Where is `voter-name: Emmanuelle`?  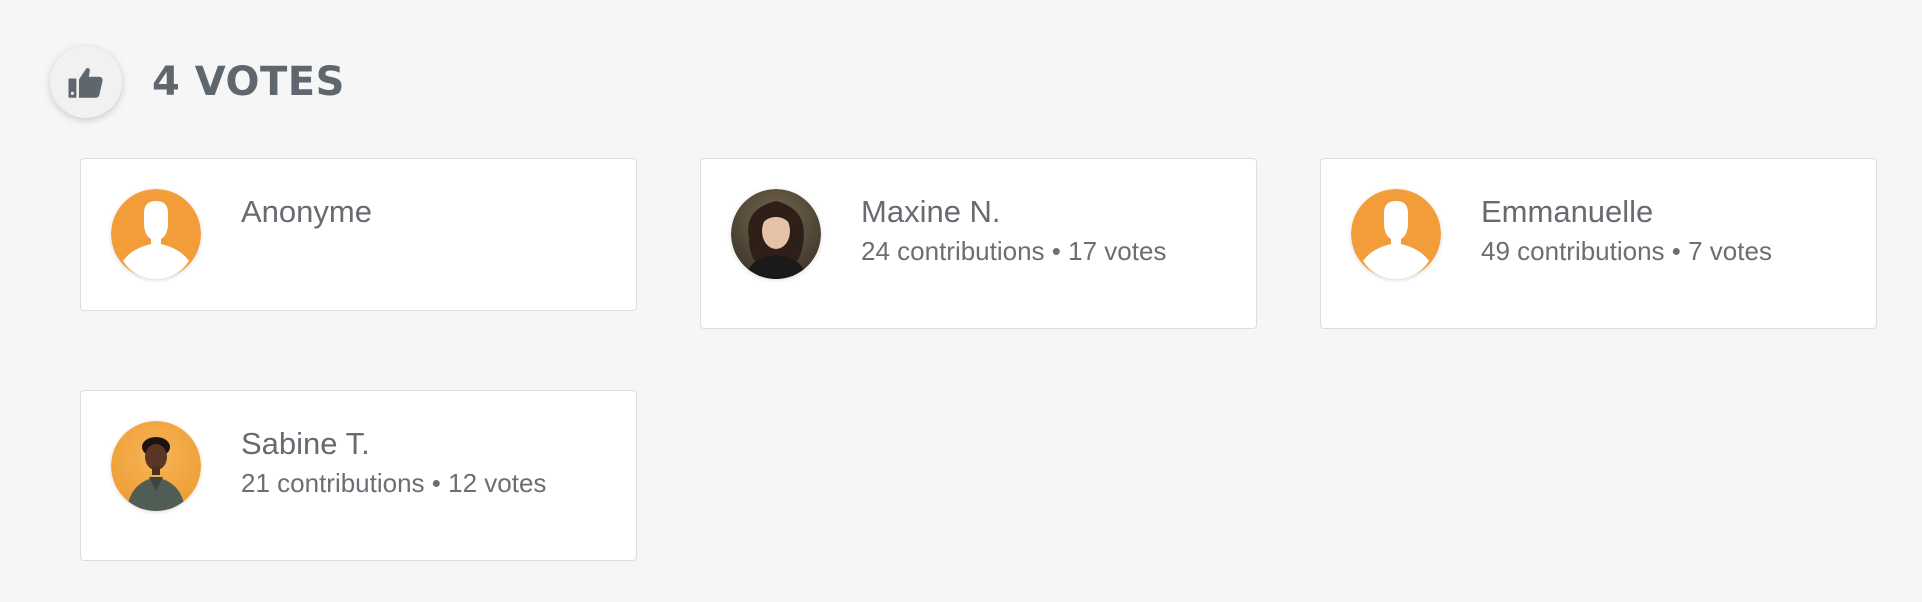 voter-name: Emmanuelle is located at coordinates (1626, 211).